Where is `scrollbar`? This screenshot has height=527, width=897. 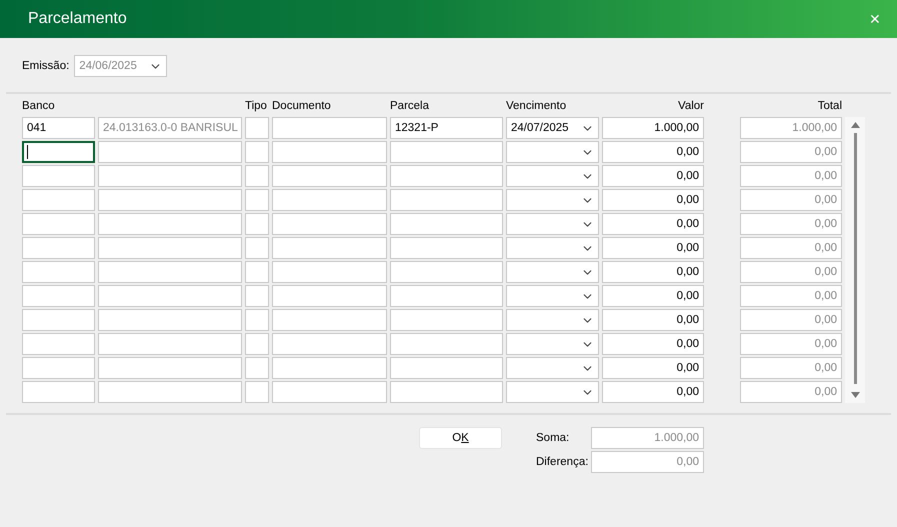 scrollbar is located at coordinates (855, 260).